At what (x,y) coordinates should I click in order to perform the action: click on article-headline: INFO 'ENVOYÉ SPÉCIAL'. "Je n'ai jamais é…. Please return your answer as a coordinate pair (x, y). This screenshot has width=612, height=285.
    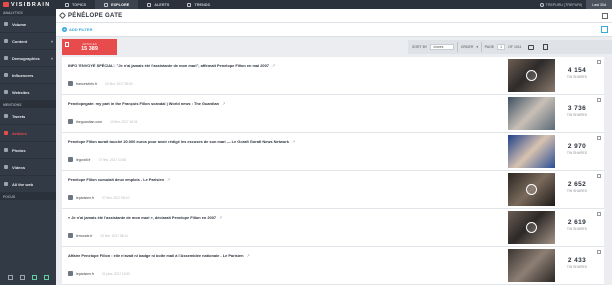
    Looking at the image, I should click on (171, 65).